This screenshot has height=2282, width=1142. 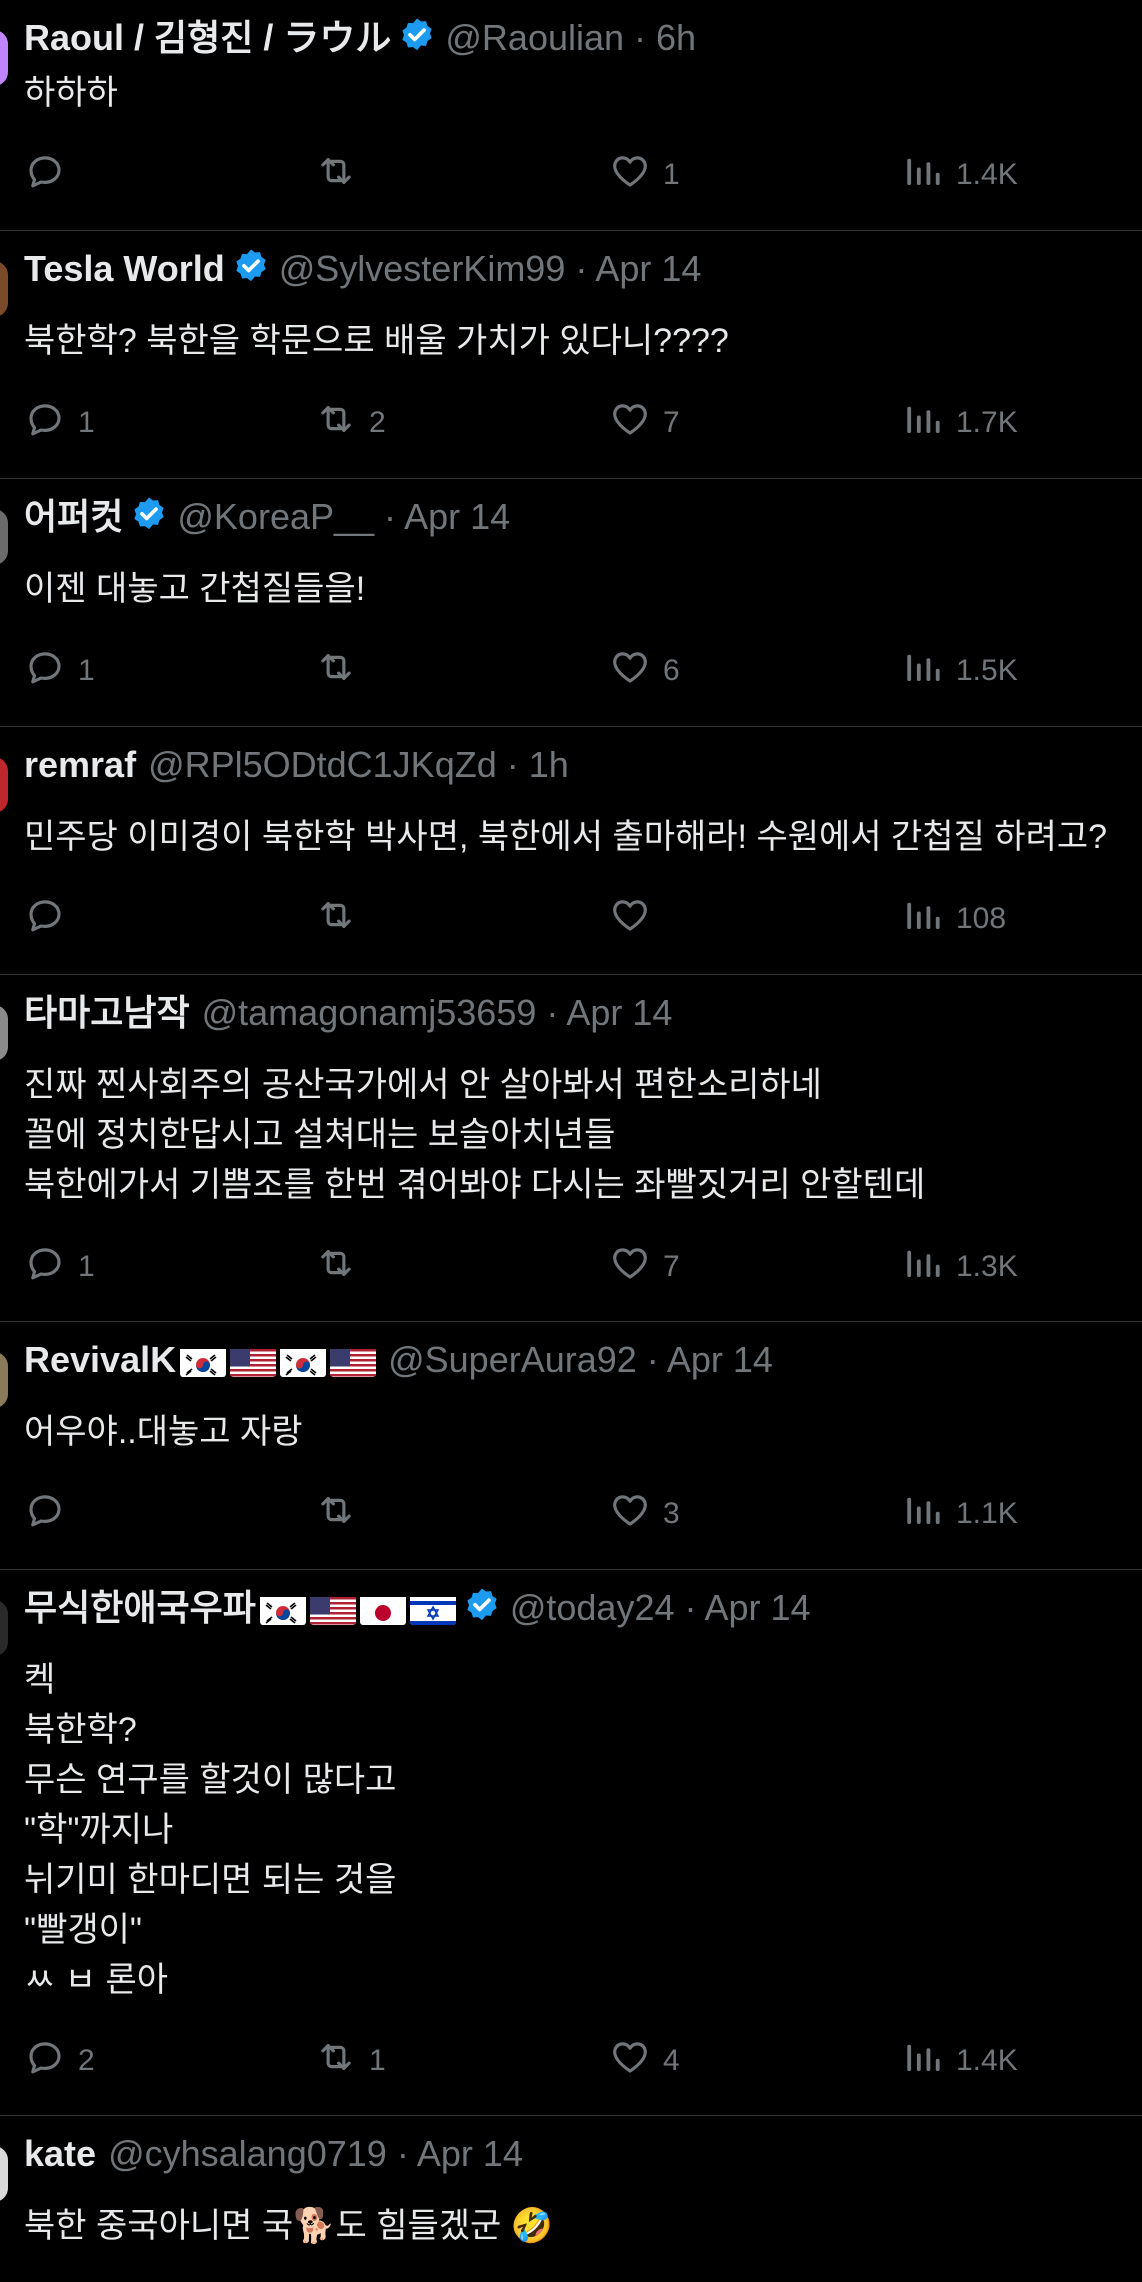 What do you see at coordinates (353, 1361) in the screenshot?
I see `flag-us-icon` at bounding box center [353, 1361].